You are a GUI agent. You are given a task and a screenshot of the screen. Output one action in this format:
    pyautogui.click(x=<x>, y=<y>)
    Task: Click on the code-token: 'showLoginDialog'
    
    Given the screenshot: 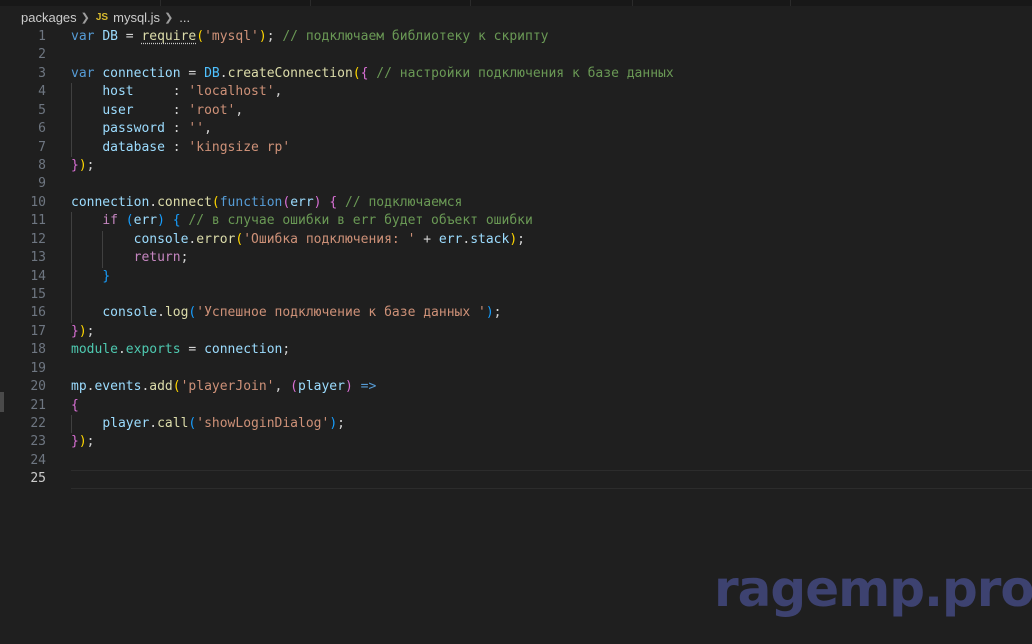 What is the action you would take?
    pyautogui.click(x=263, y=424)
    